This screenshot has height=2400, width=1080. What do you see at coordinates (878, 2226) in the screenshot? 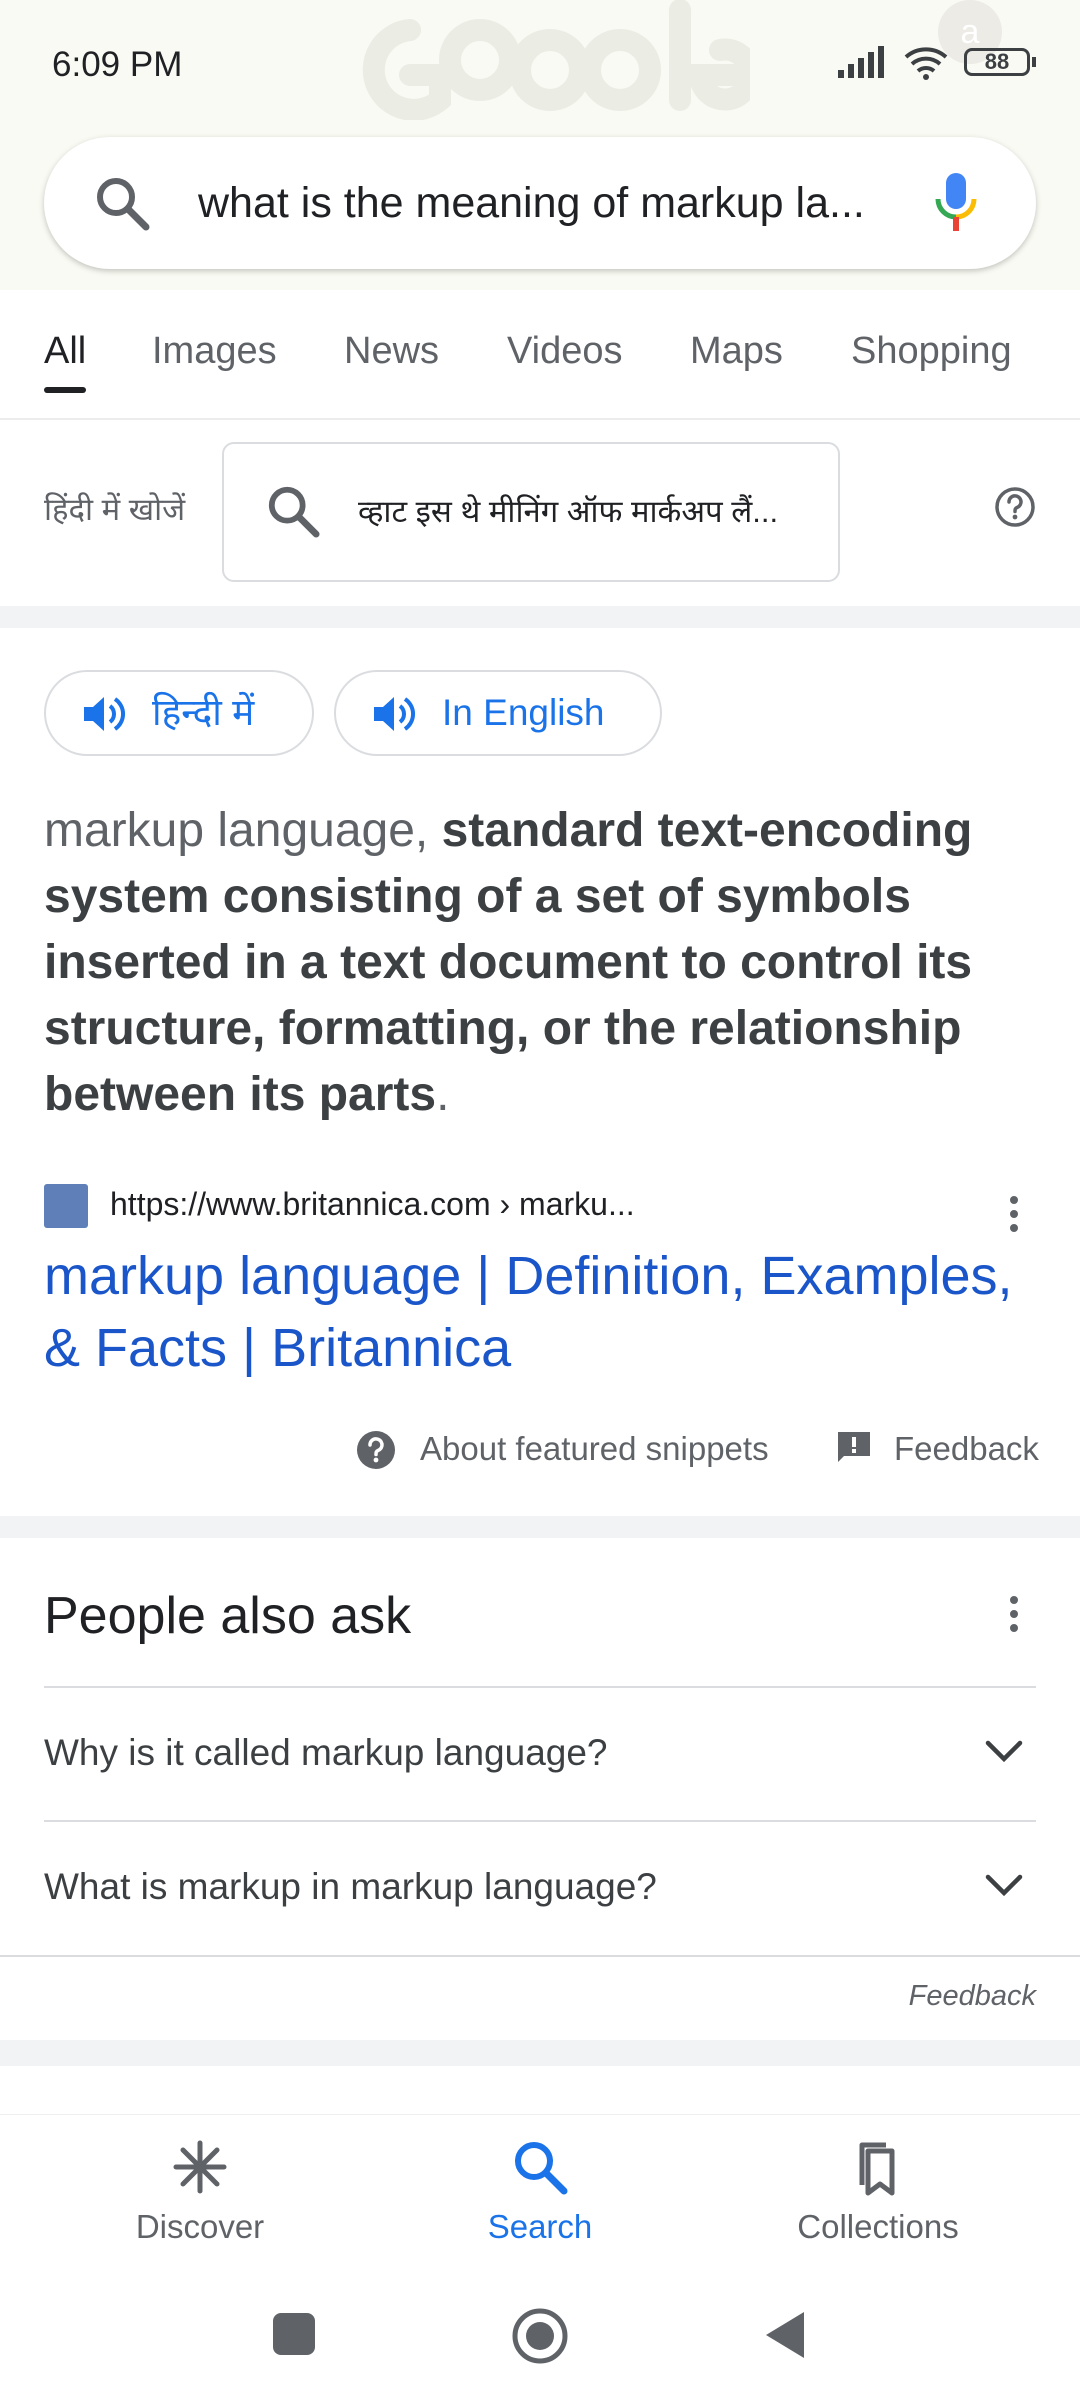
I see `nav-collections-label: Collections` at bounding box center [878, 2226].